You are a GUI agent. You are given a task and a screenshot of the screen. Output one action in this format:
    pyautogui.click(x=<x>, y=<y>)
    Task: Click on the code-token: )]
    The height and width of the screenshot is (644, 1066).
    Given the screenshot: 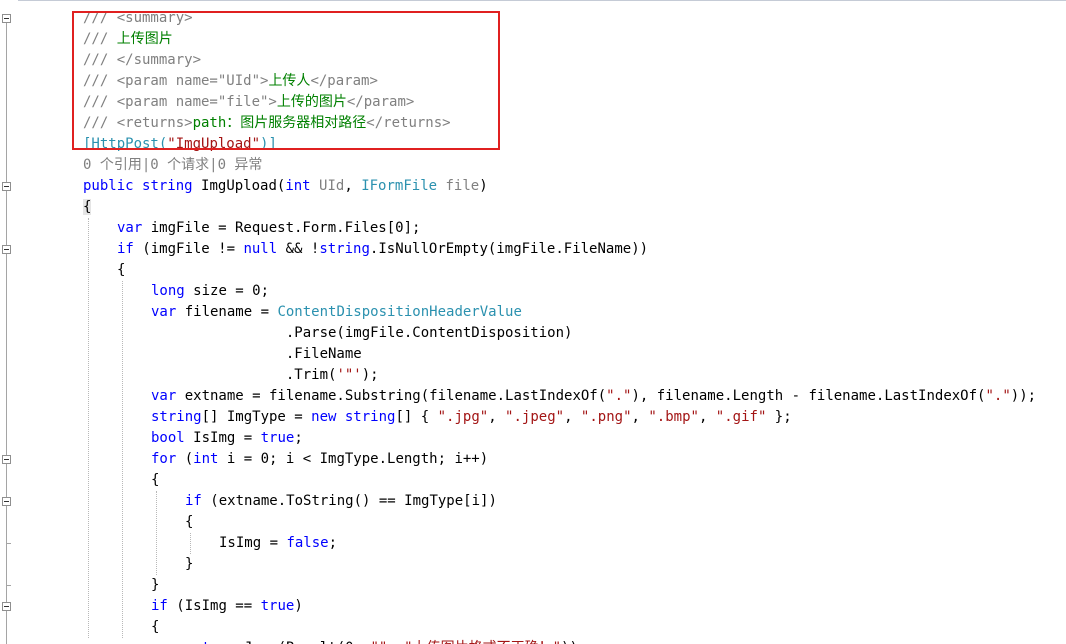 What is the action you would take?
    pyautogui.click(x=268, y=144)
    